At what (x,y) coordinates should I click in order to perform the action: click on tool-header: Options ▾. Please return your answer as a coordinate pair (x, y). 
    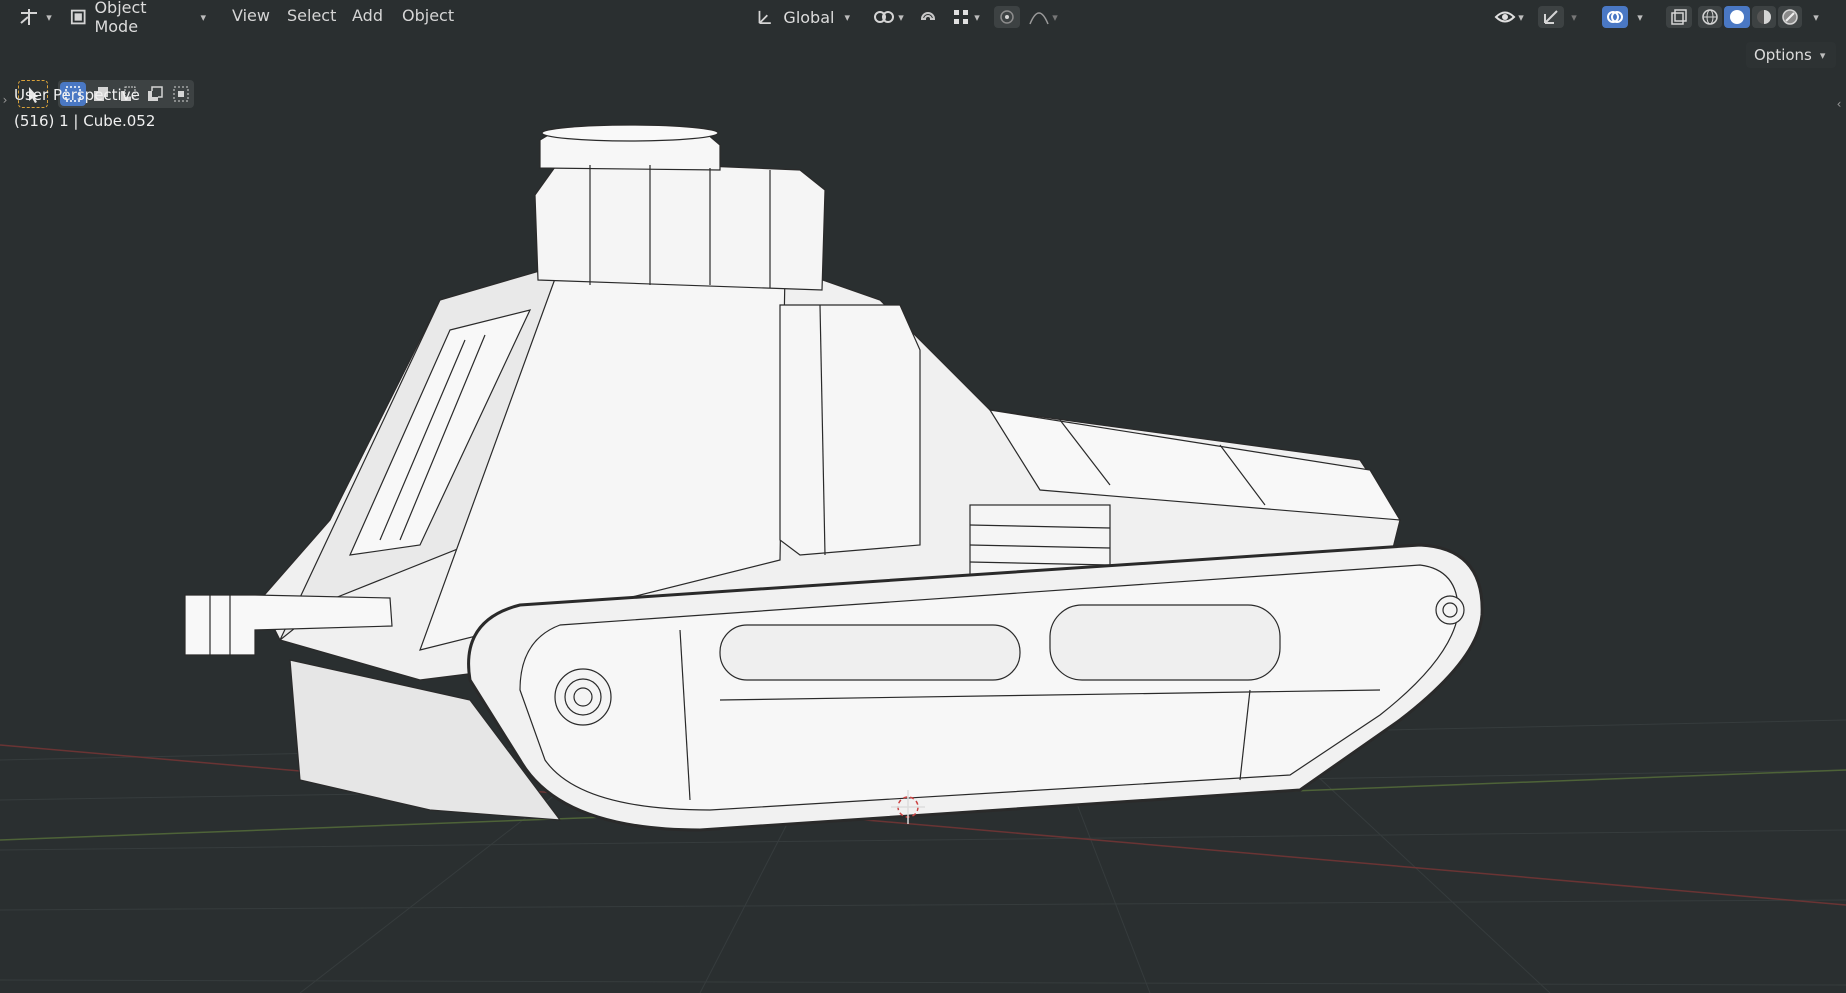
    Looking at the image, I should click on (923, 73).